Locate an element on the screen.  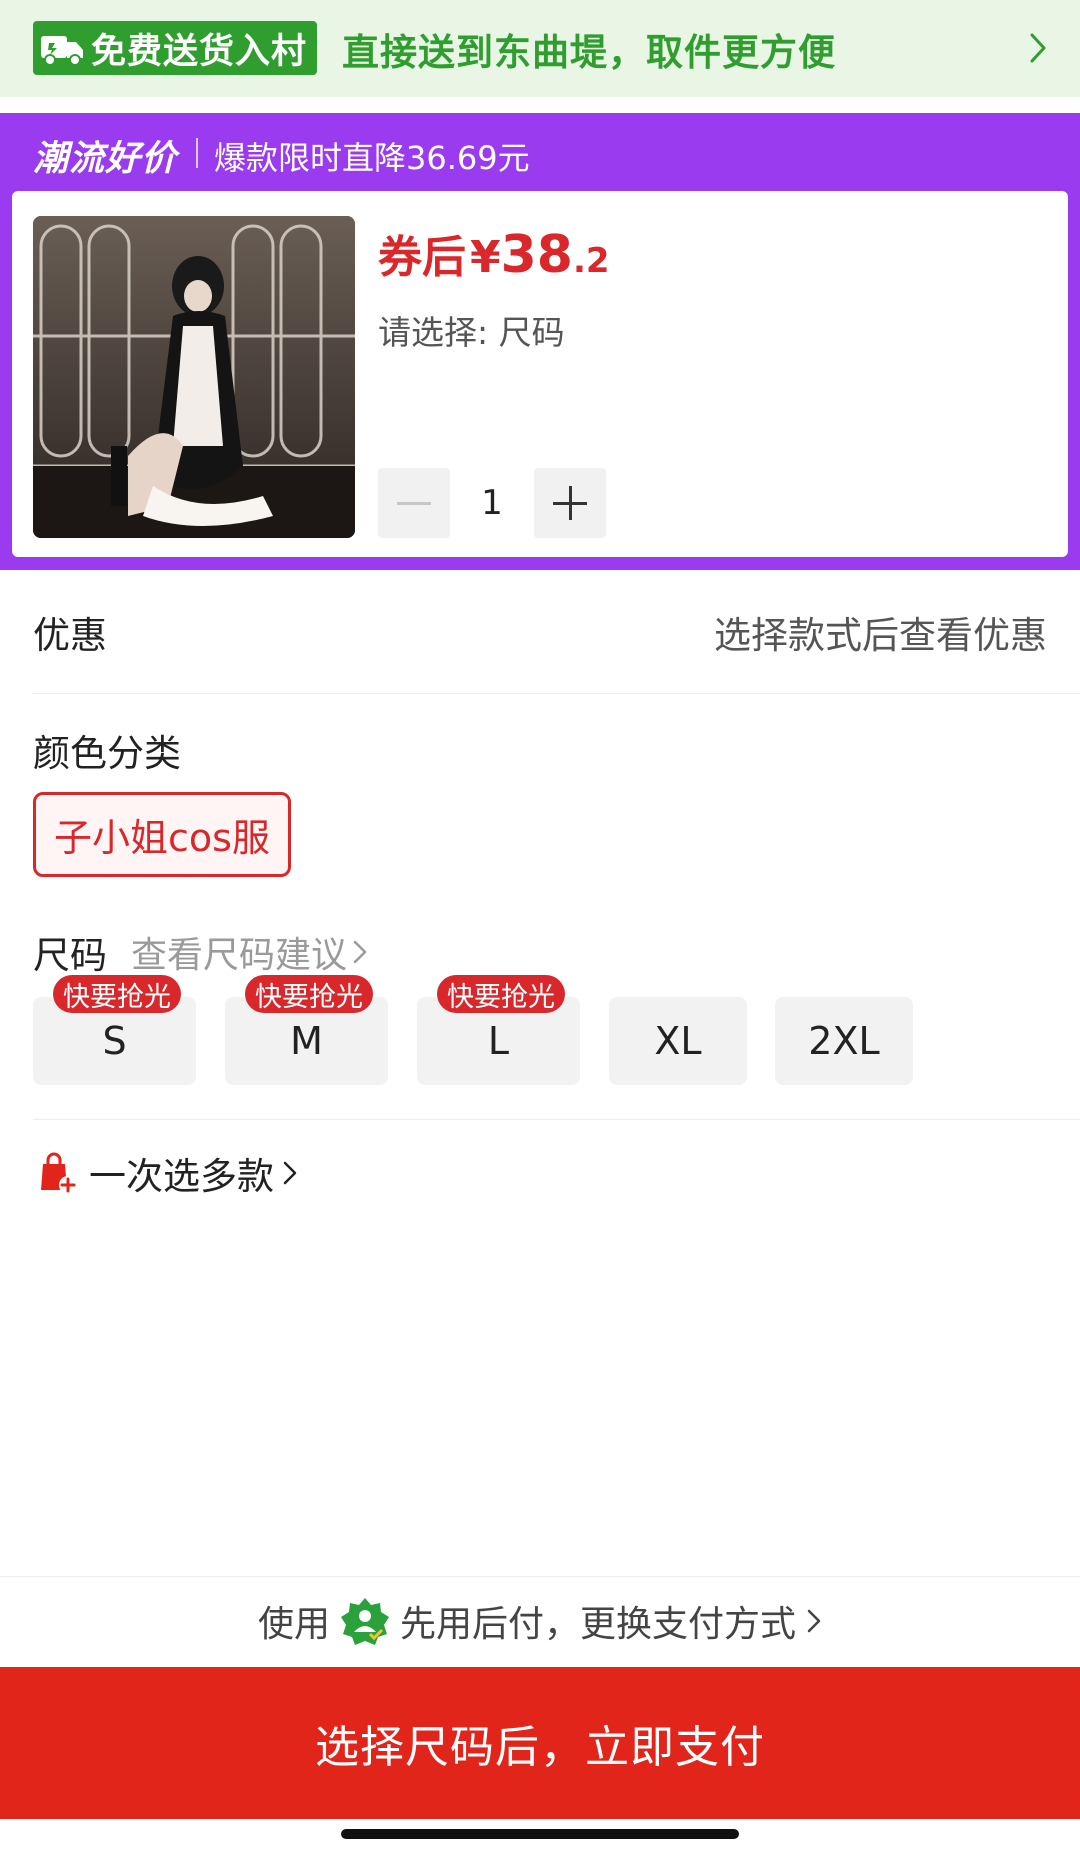
pay-later-prefix: 使用 is located at coordinates (293, 1624).